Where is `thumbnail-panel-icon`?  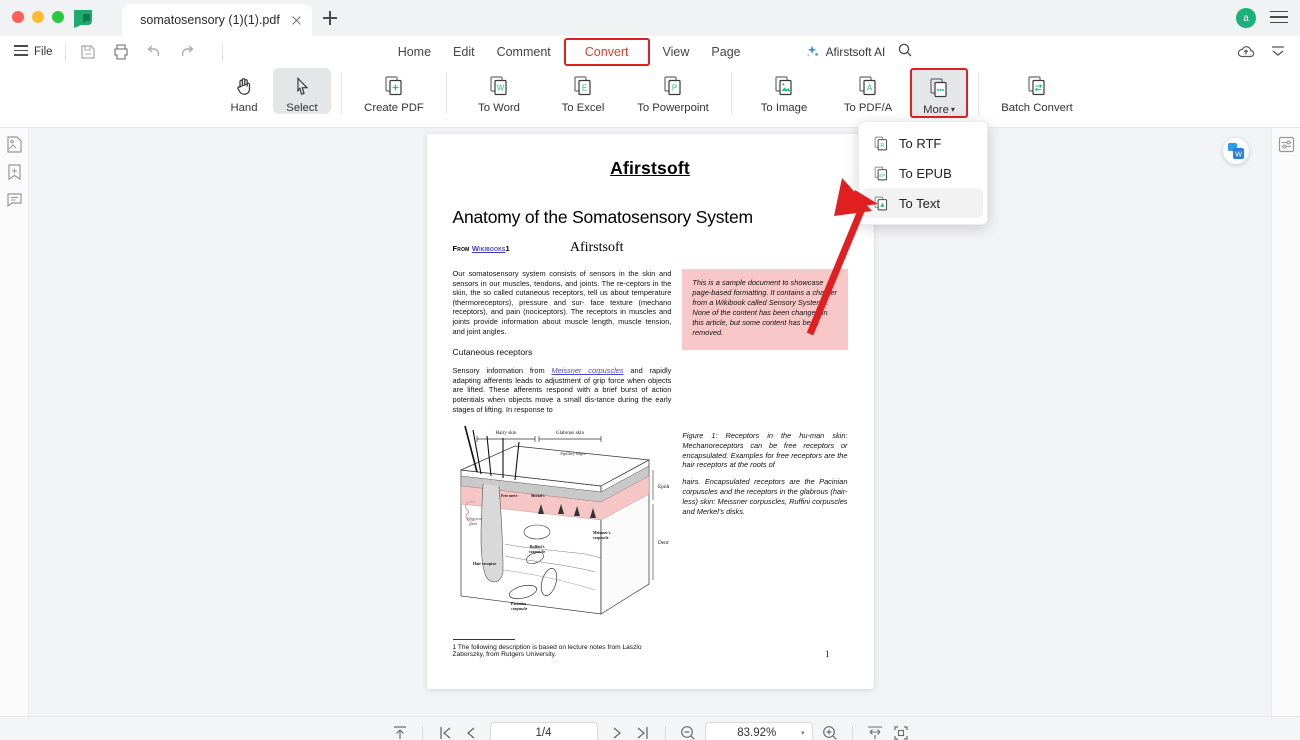 thumbnail-panel-icon is located at coordinates (14, 144).